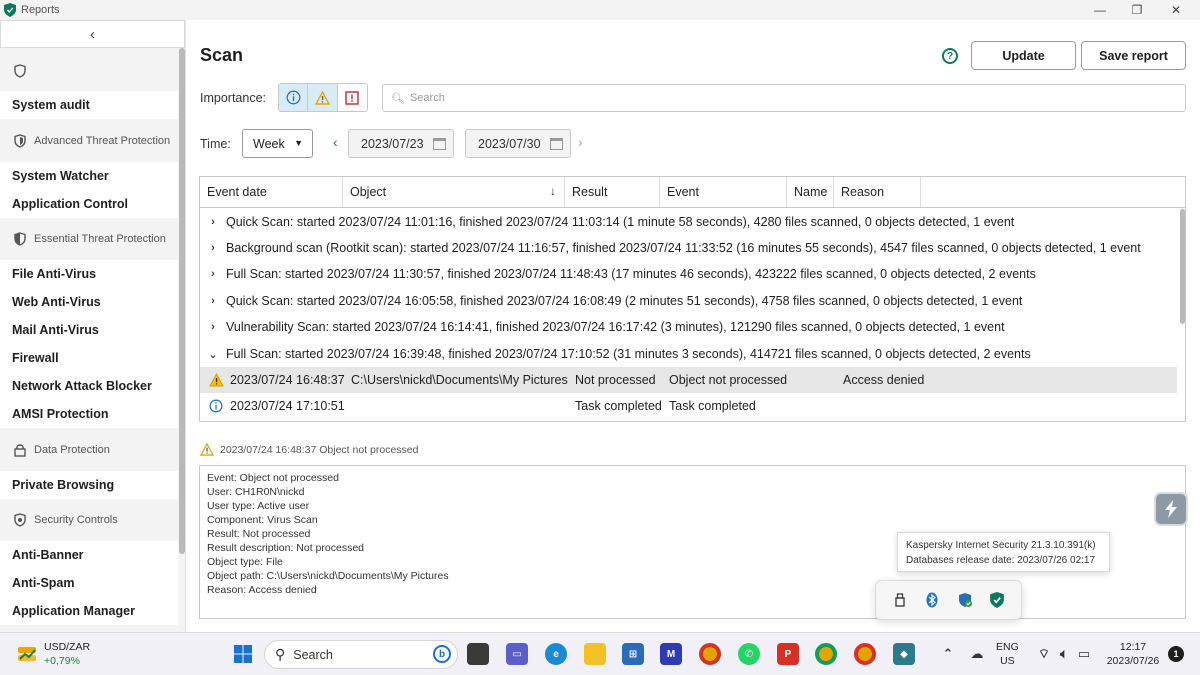 This screenshot has height=675, width=1200. What do you see at coordinates (997, 600) in the screenshot?
I see `kaspersky-tray-icon` at bounding box center [997, 600].